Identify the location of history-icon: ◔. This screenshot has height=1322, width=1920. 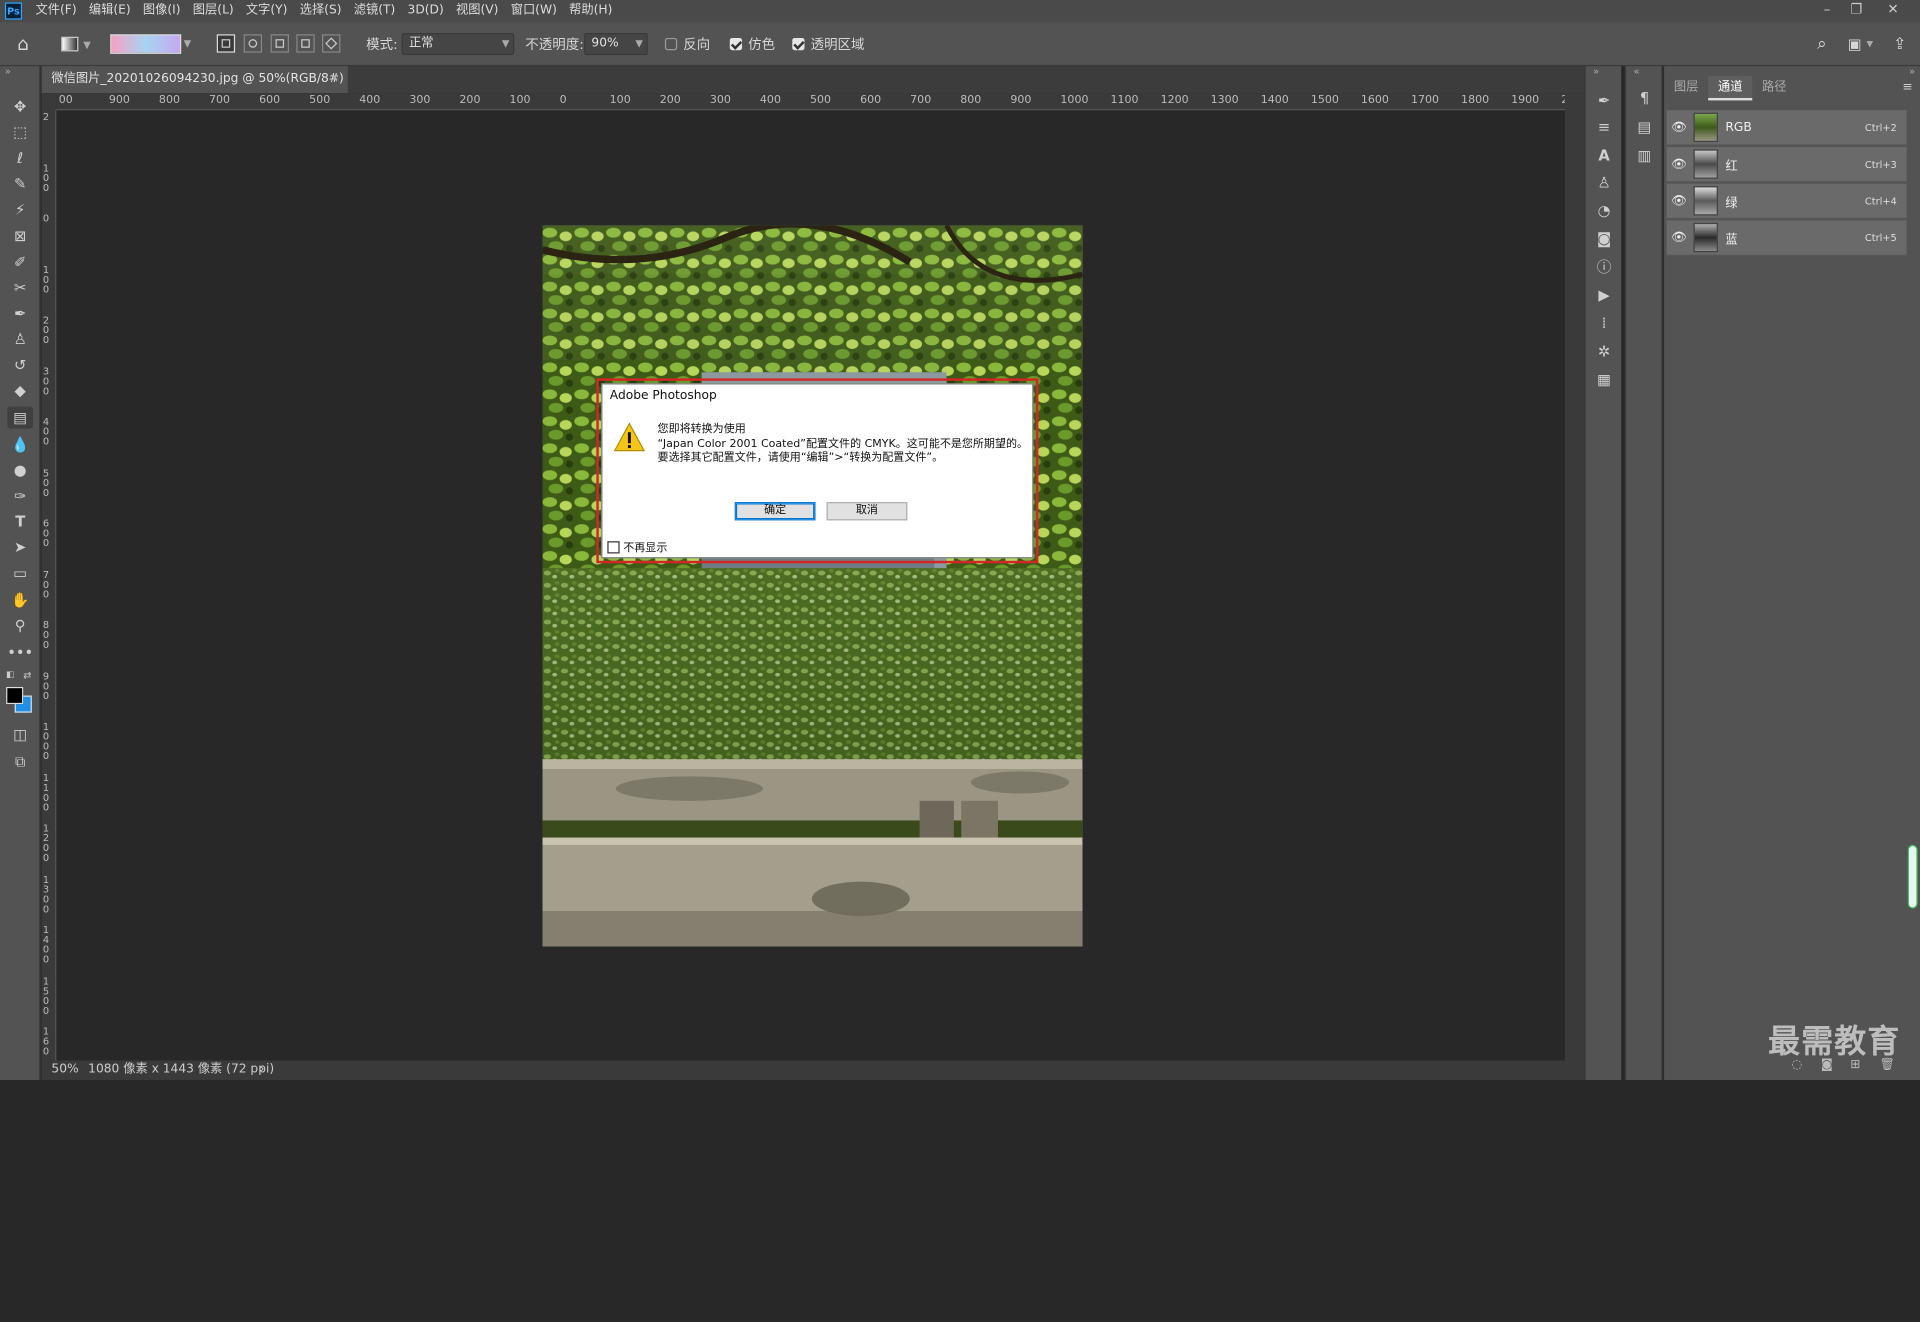
(1604, 211).